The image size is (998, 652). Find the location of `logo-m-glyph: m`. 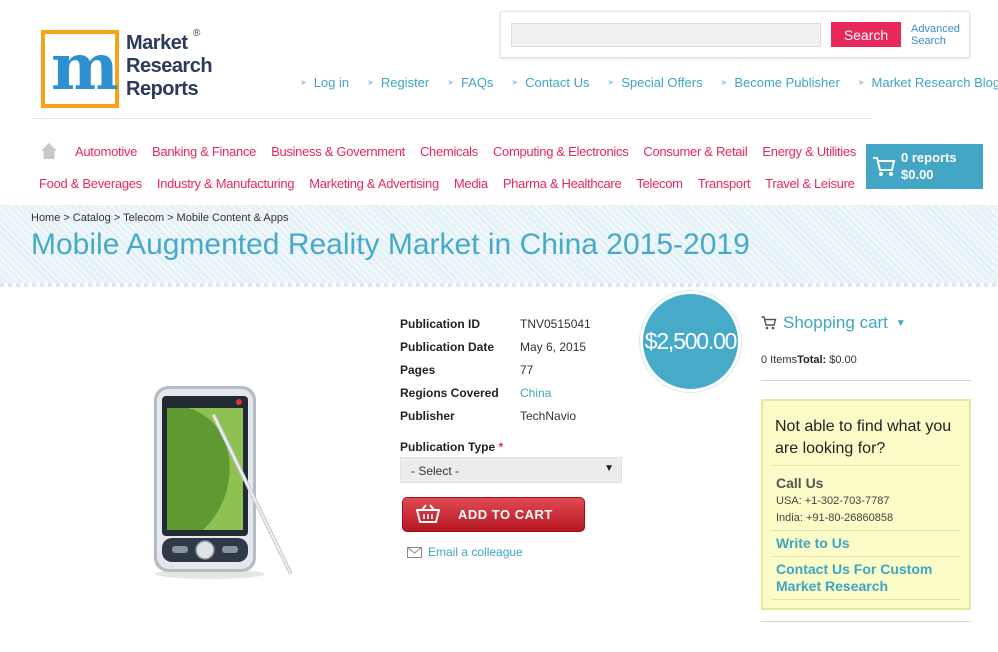

logo-m-glyph: m is located at coordinates (85, 67).